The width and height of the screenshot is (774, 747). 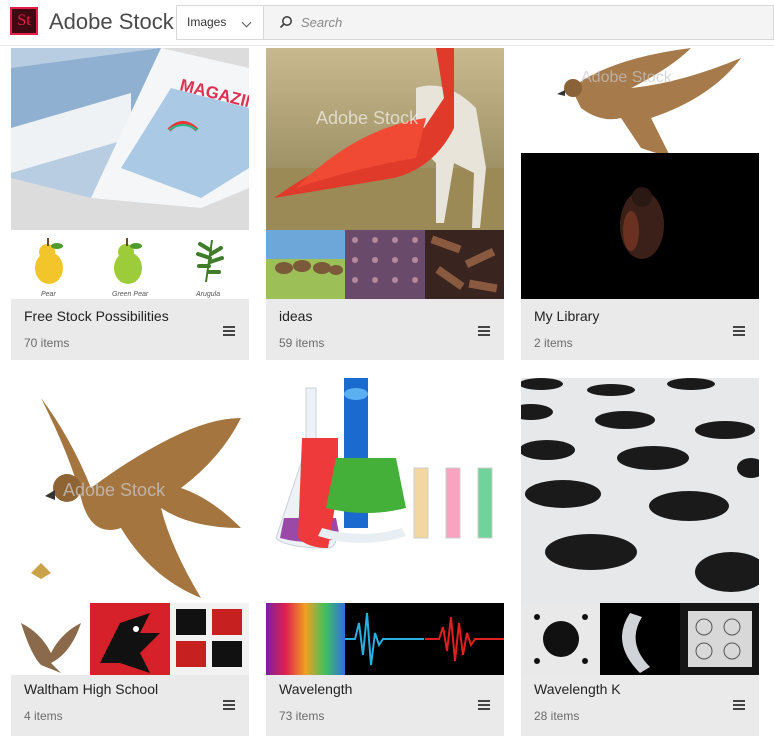 I want to click on magazine-image: MAGAZIN, so click(x=130, y=139).